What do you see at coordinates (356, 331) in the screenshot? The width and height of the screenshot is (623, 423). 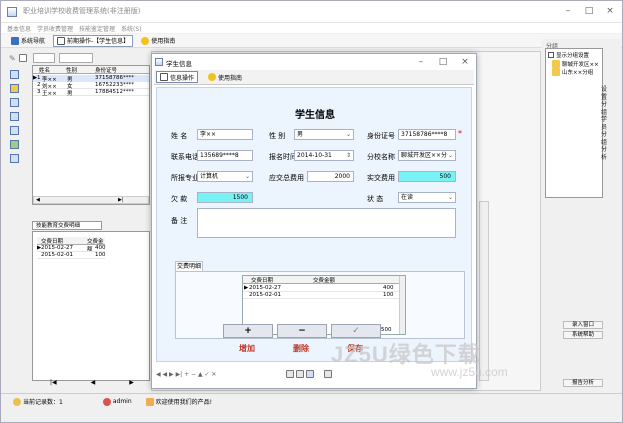 I see `save-button: ✓` at bounding box center [356, 331].